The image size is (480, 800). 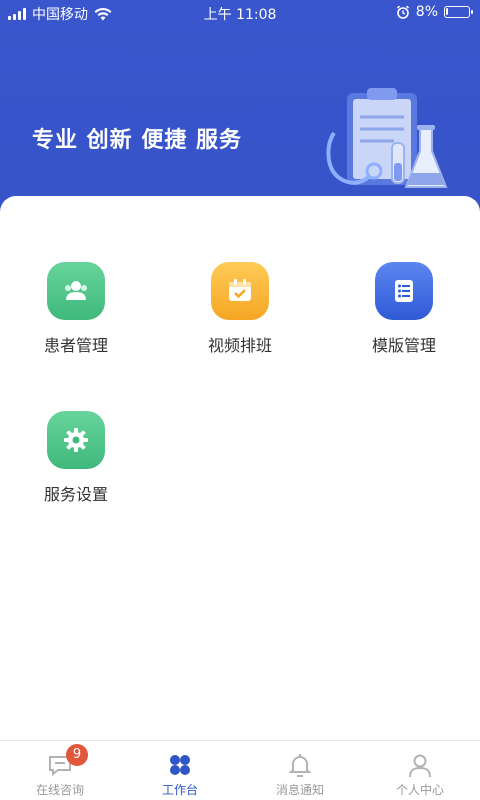 I want to click on calendar-icon, so click(x=240, y=290).